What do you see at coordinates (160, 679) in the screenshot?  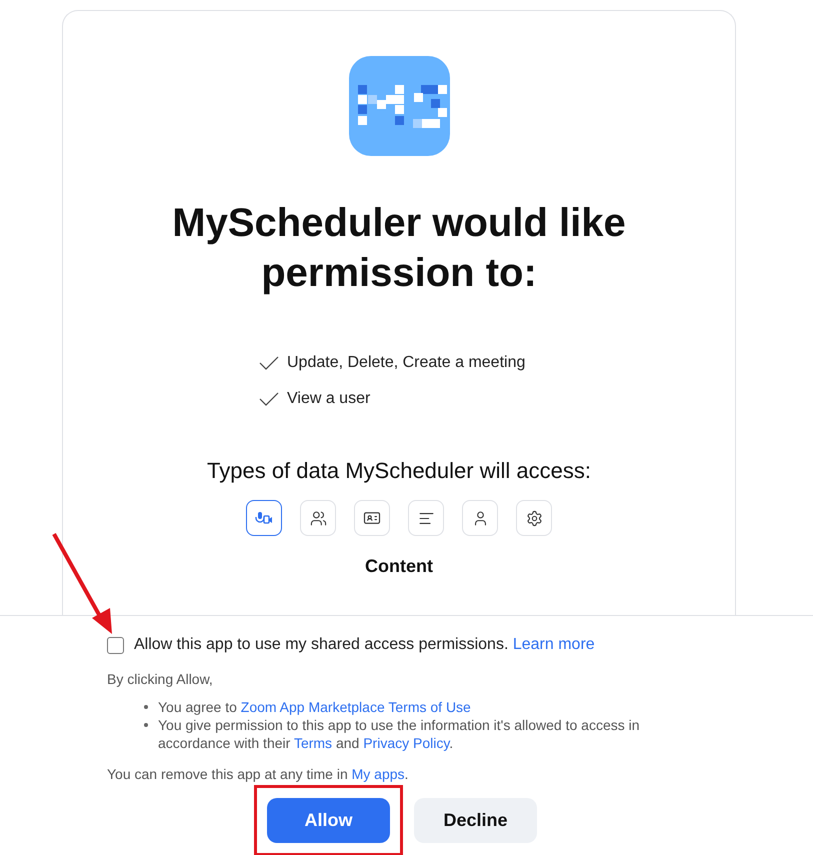 I see `intro-text: By clicking Allow,` at bounding box center [160, 679].